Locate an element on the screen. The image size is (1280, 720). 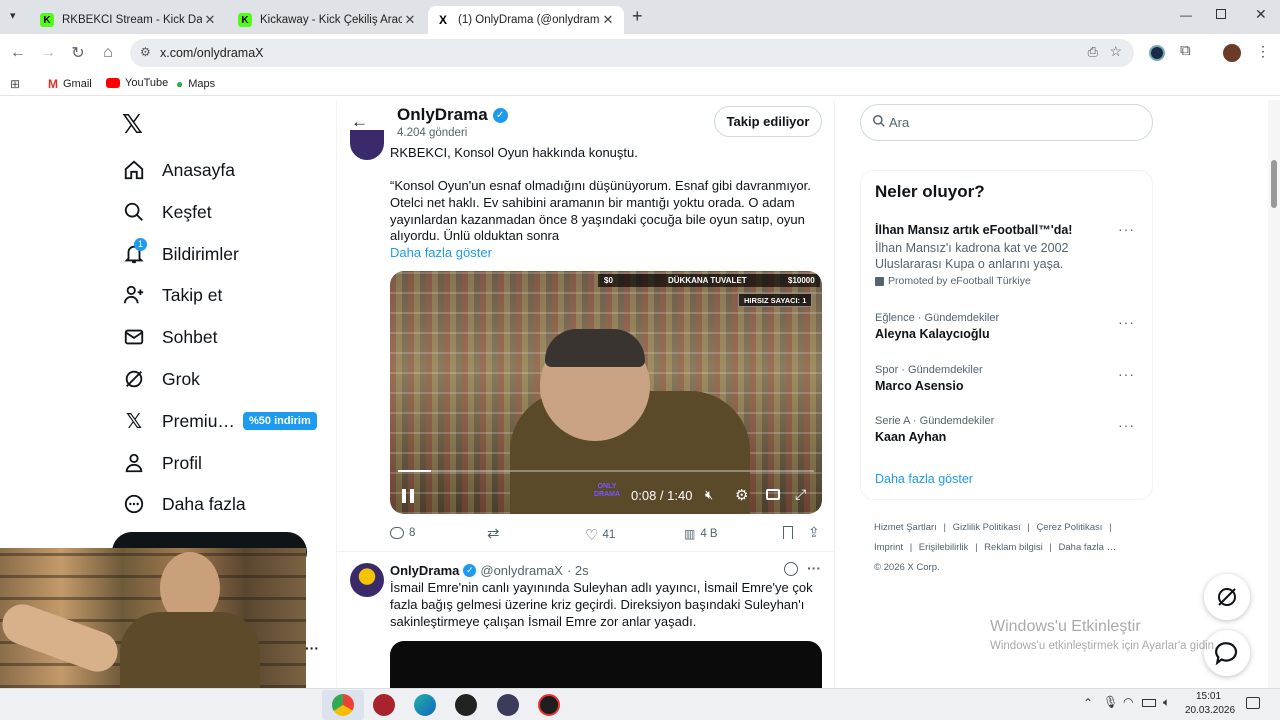
apps-grid-icon: ⊞ is located at coordinates (15, 84).